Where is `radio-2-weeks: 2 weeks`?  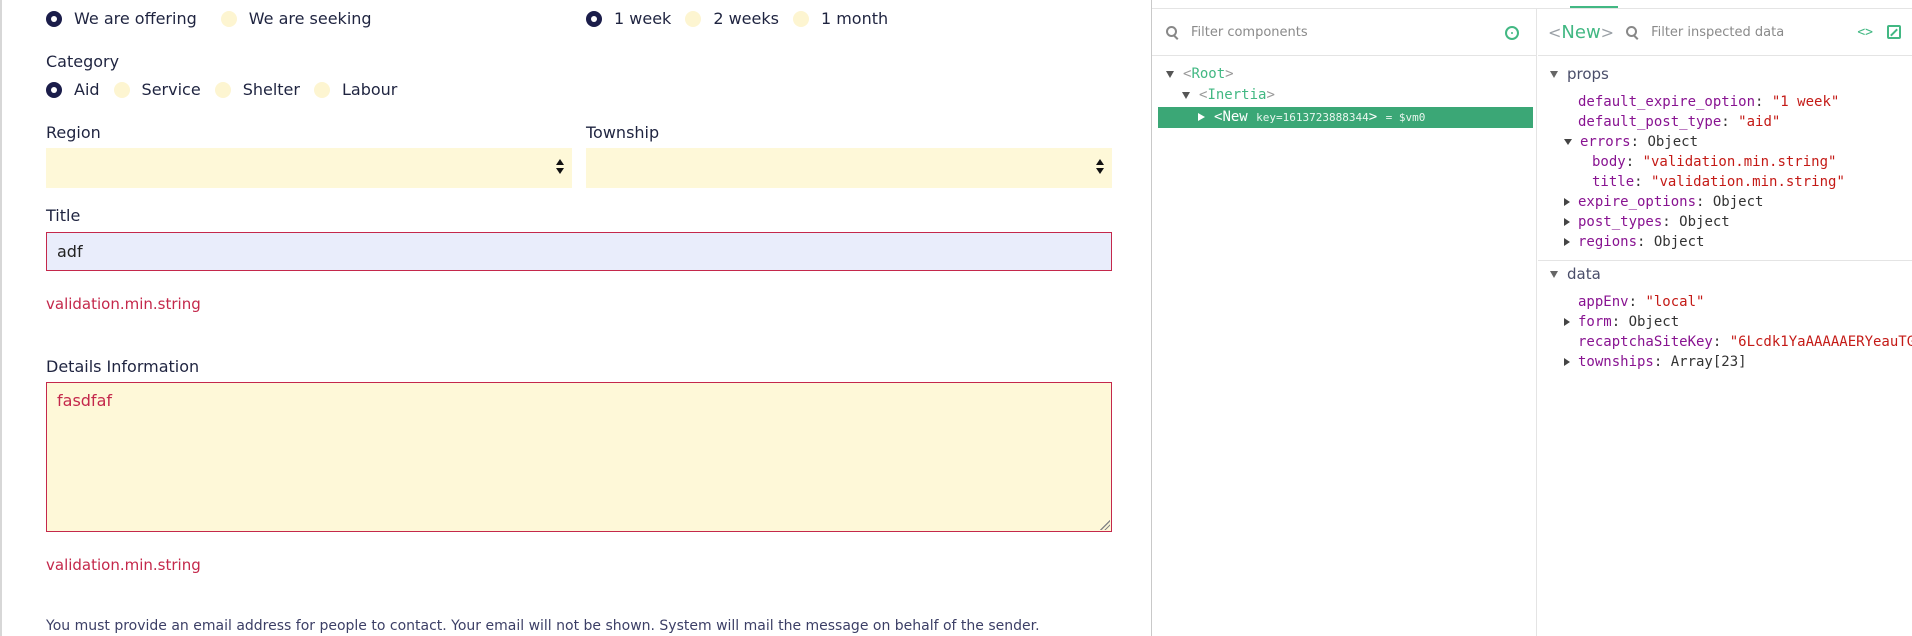
radio-2-weeks: 2 weeks is located at coordinates (732, 18).